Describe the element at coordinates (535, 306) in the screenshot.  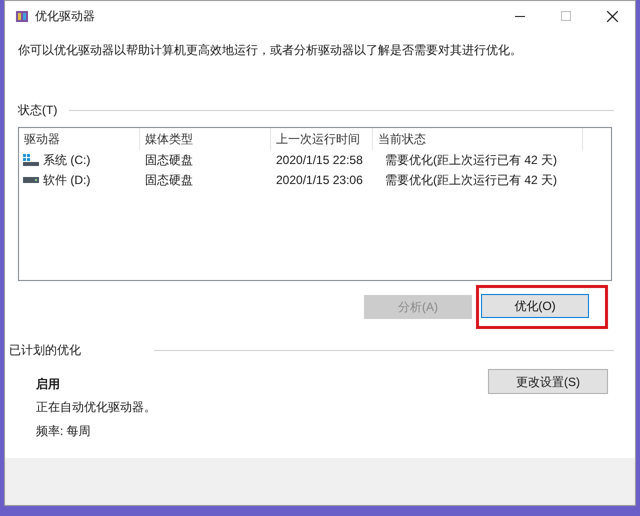
I see `action-button: 优化(O)` at that location.